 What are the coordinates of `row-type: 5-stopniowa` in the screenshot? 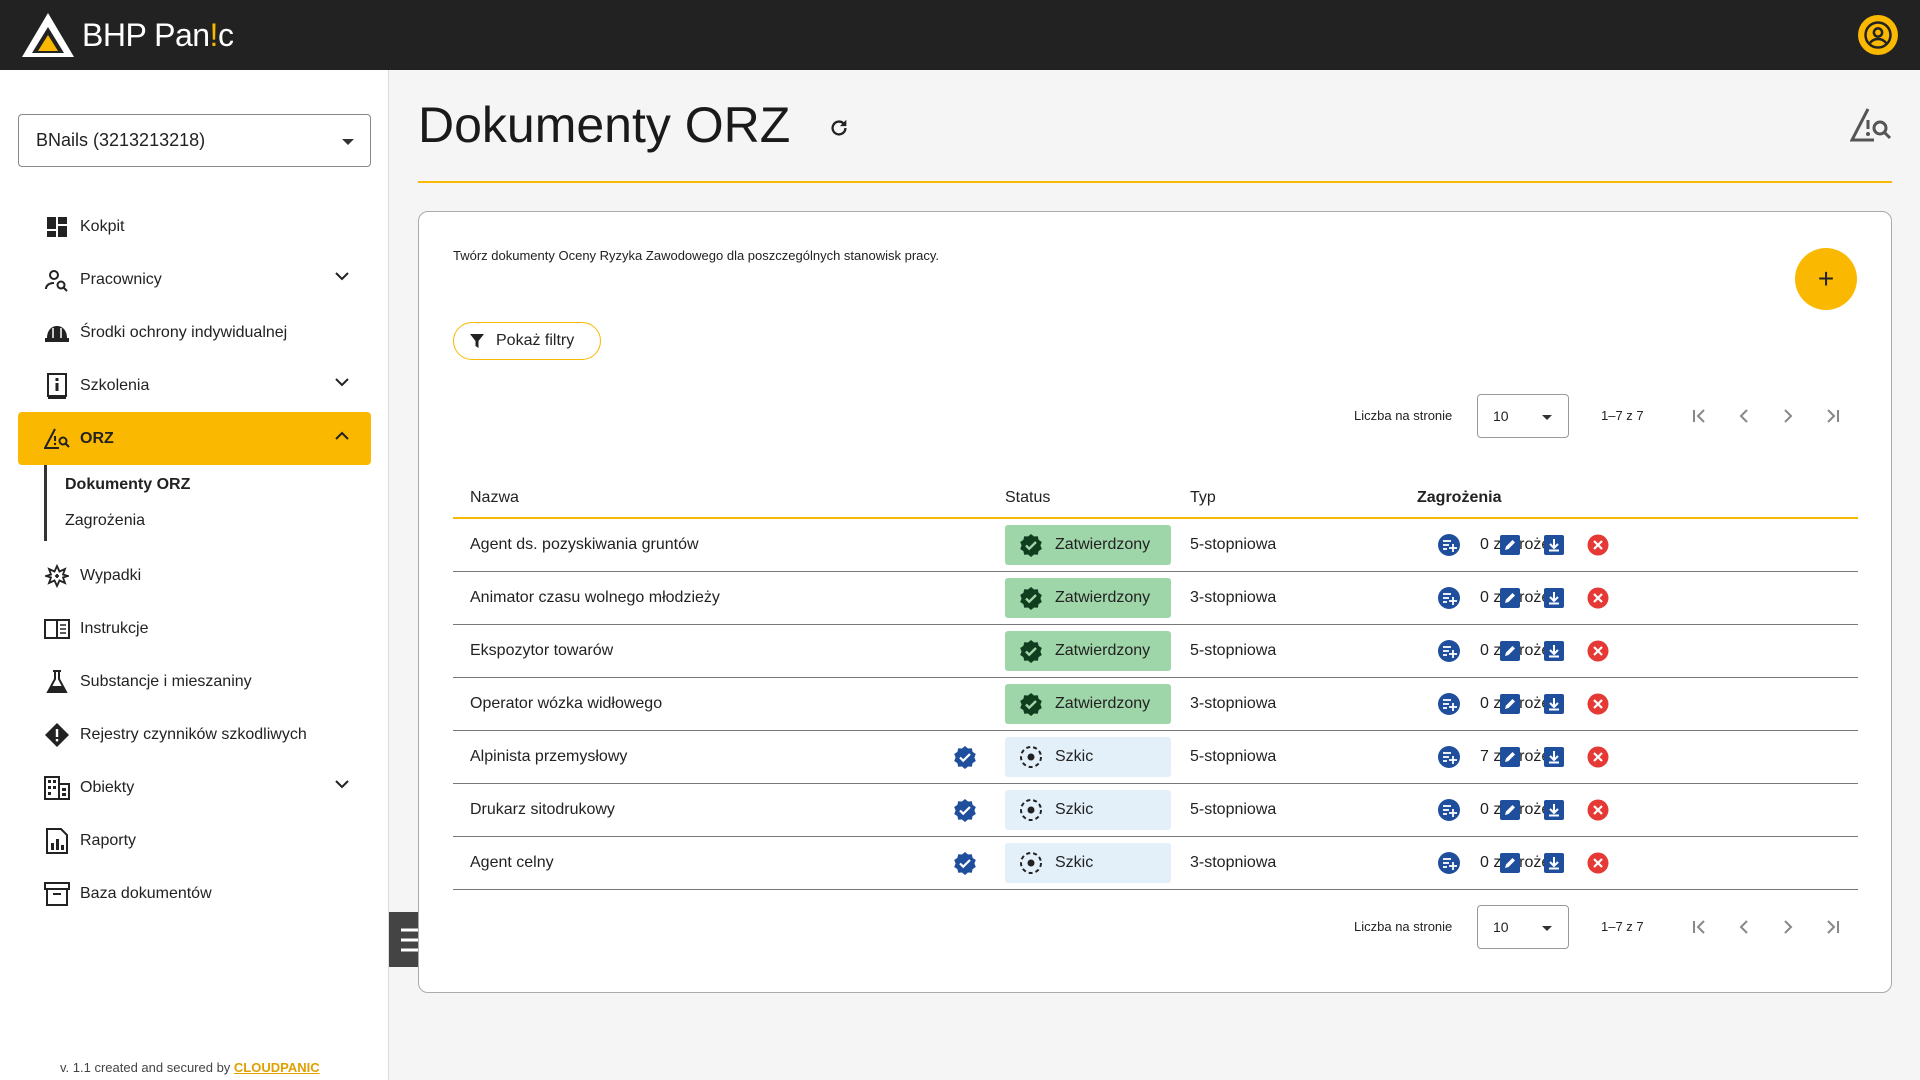 It's located at (1233, 809).